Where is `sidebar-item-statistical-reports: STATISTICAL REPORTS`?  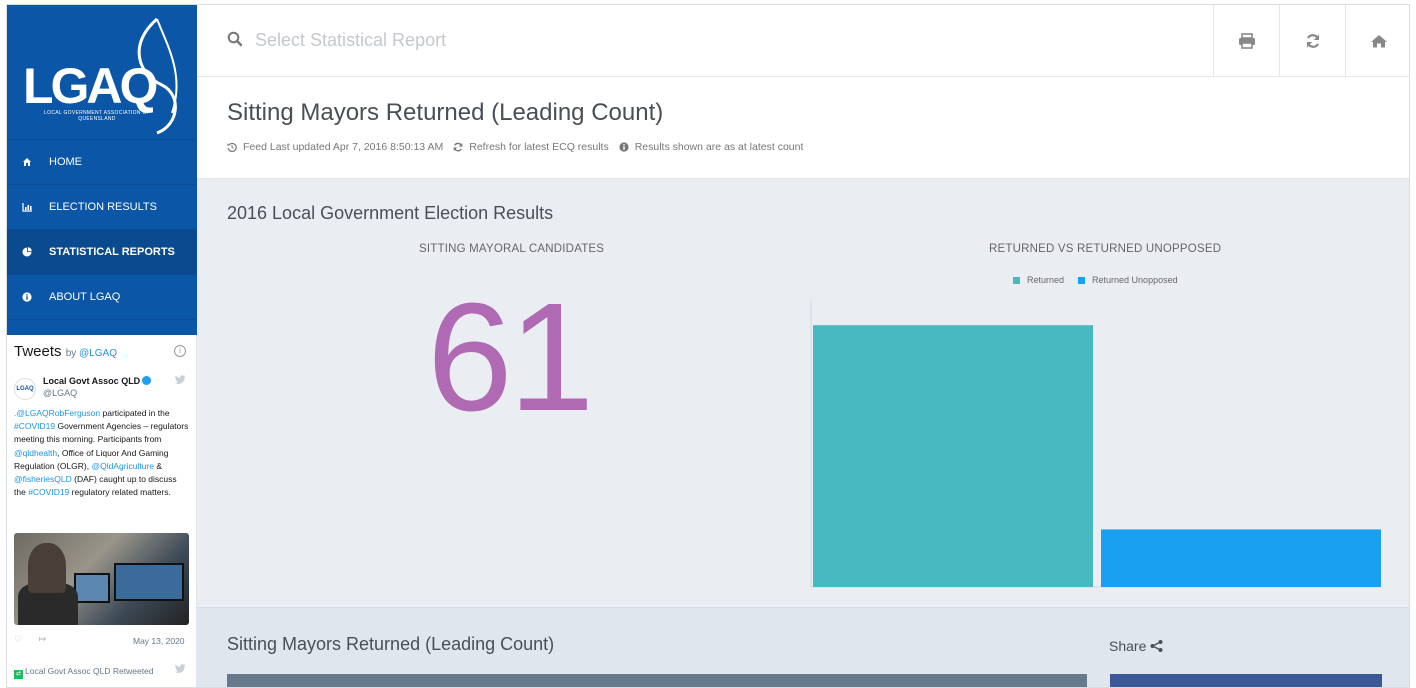
sidebar-item-statistical-reports: STATISTICAL REPORTS is located at coordinates (102, 251).